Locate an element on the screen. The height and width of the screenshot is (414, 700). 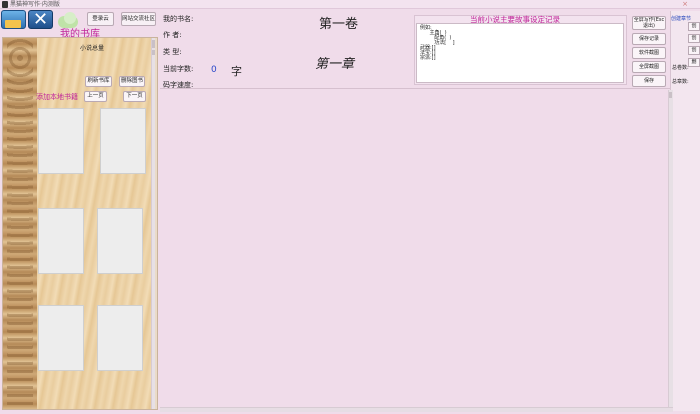
total-volumes-label: 总卷数: is located at coordinates (680, 68).